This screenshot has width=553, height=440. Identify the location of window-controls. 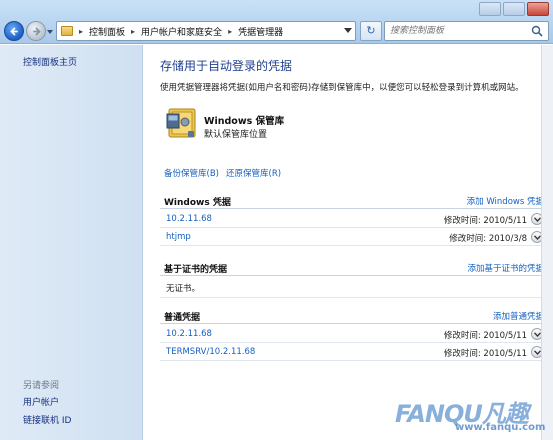
(514, 9).